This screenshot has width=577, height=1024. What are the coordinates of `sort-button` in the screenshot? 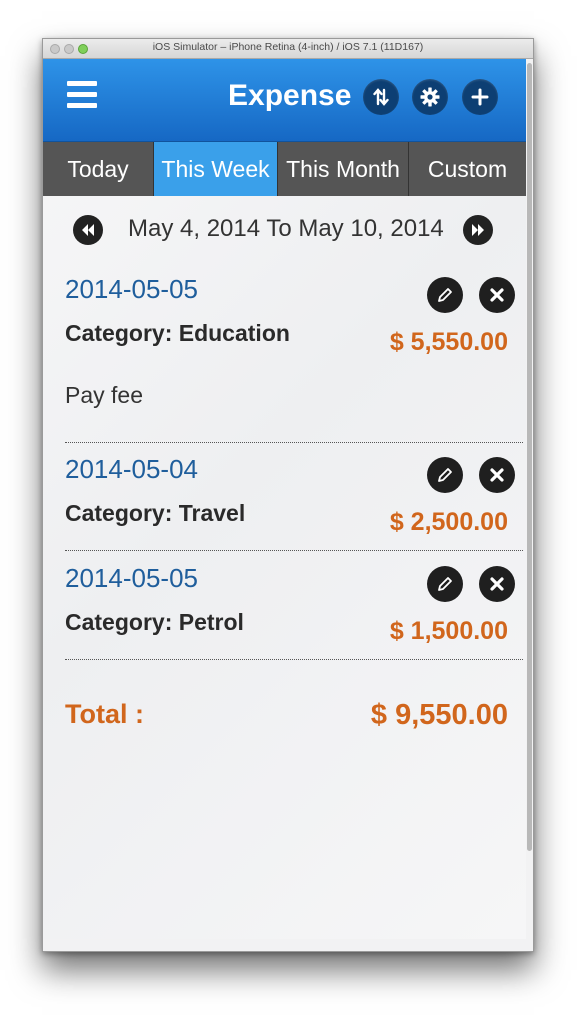 It's located at (381, 97).